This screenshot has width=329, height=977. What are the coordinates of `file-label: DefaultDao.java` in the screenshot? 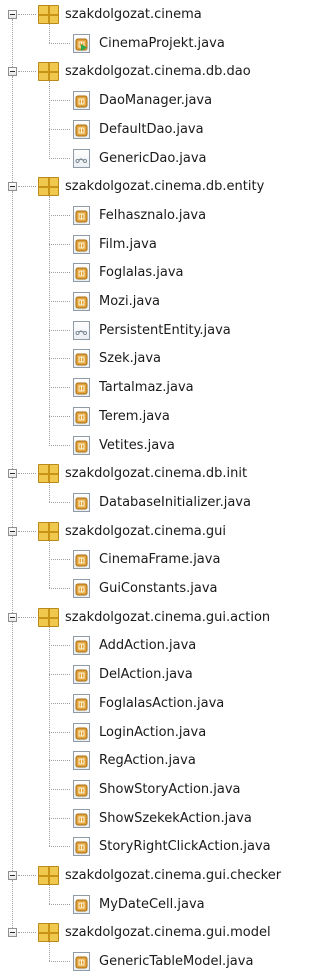 It's located at (151, 129).